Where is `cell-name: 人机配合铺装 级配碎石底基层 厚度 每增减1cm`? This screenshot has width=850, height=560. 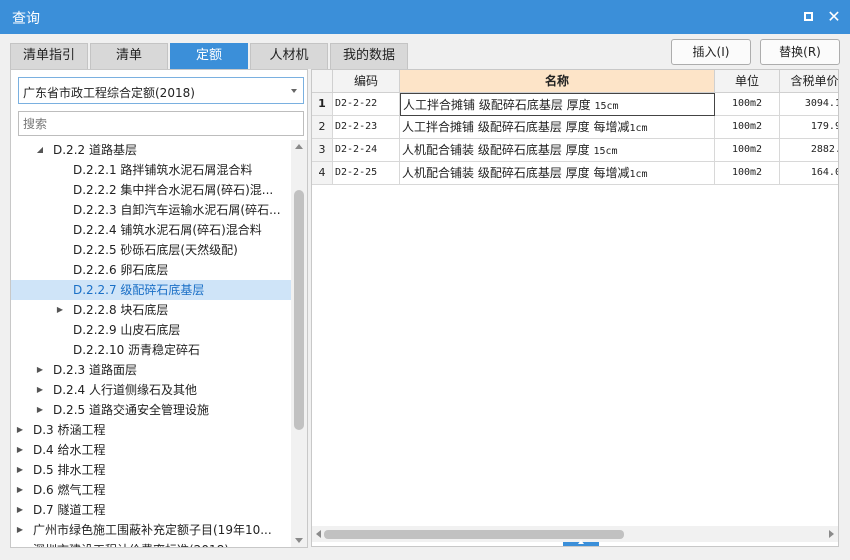
cell-name: 人机配合铺装 级配碎石底基层 厚度 每增减1cm is located at coordinates (557, 173).